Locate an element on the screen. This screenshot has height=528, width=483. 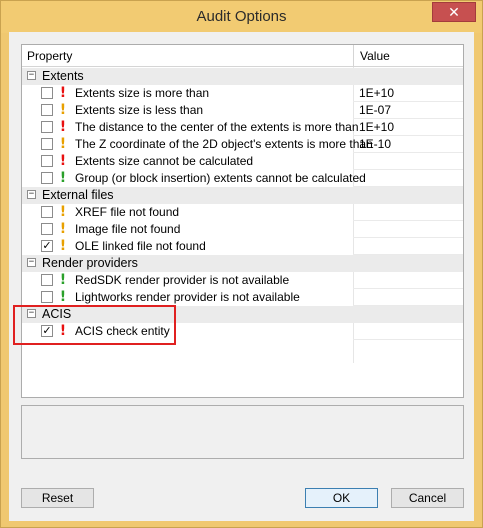
window-title: Audit Options is located at coordinates (241, 16).